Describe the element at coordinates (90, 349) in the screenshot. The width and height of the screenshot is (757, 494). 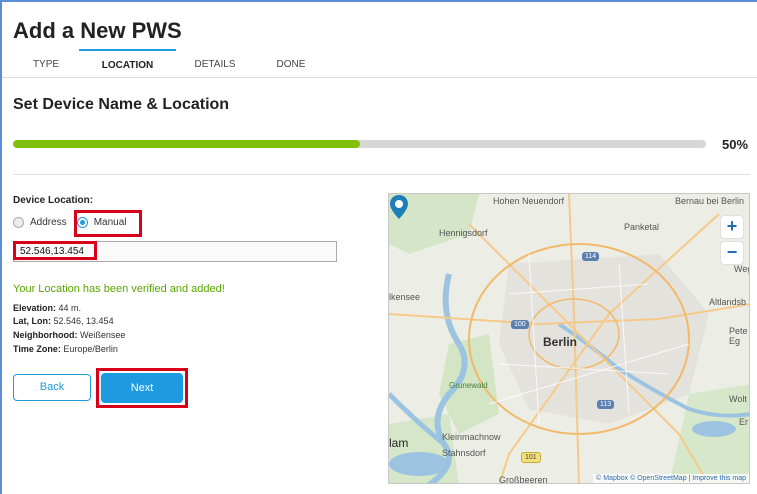
I see `timezone-value: Europe/Berlin` at that location.